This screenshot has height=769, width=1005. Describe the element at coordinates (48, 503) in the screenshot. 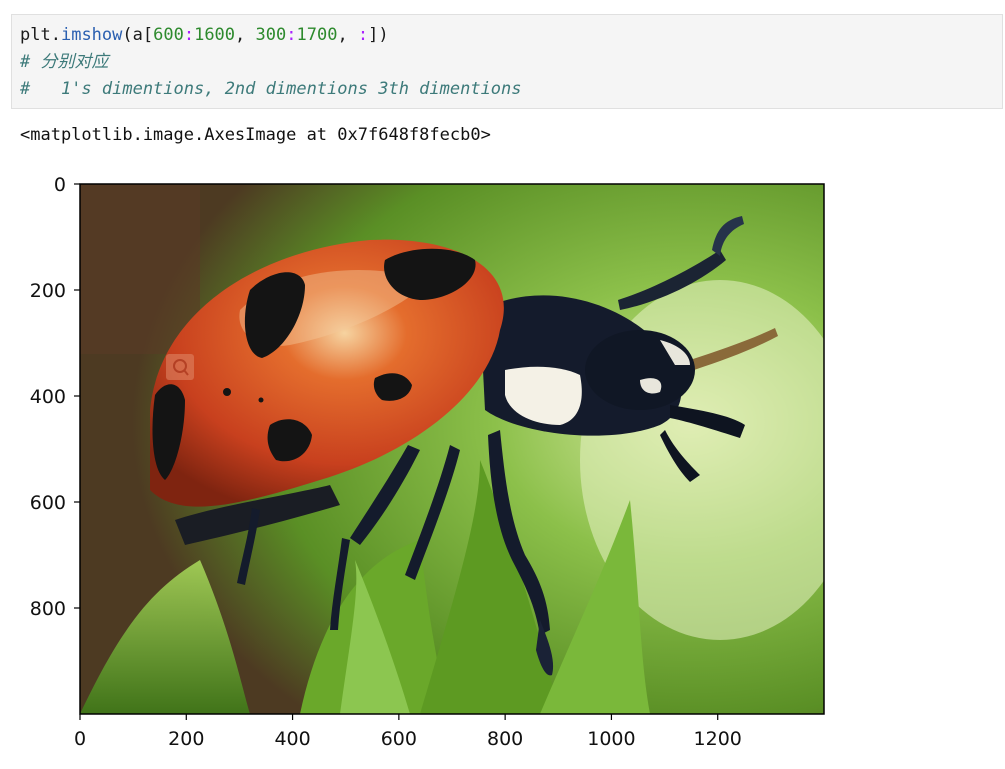

I see `y-tick-label: 600` at that location.